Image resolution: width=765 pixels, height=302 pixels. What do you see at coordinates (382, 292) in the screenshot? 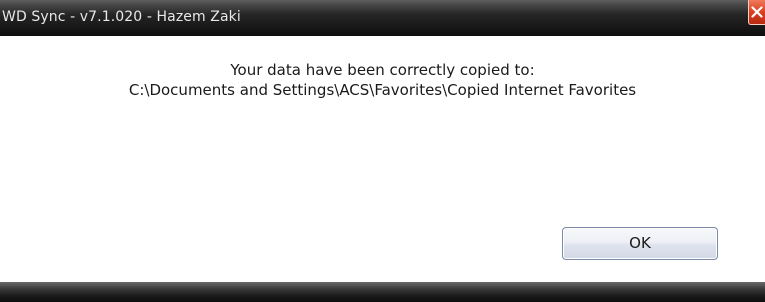
I see `bottom-bar` at bounding box center [382, 292].